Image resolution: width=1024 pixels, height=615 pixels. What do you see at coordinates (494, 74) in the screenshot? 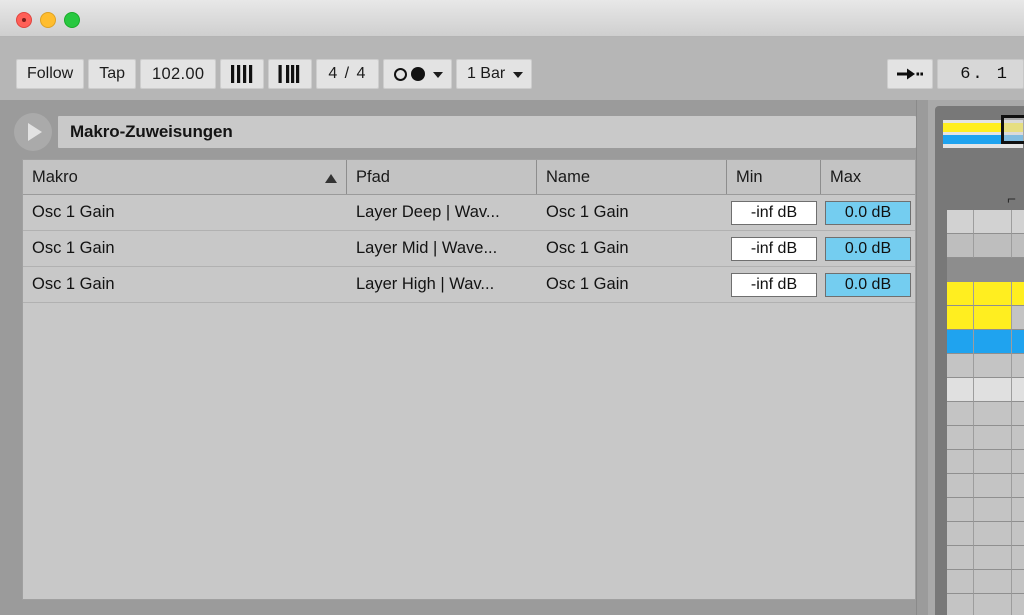
I see `launch-quantization-dropdown: 1 Bar` at bounding box center [494, 74].